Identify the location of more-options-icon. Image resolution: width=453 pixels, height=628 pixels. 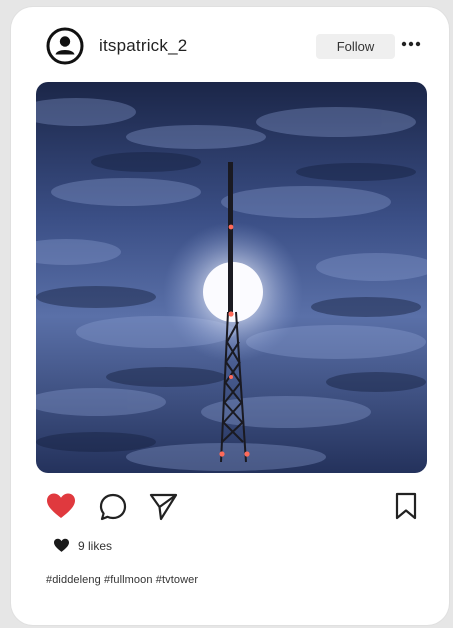
(411, 44).